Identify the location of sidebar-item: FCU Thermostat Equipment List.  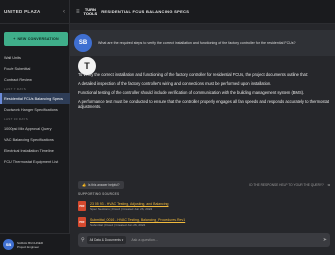
(35, 161).